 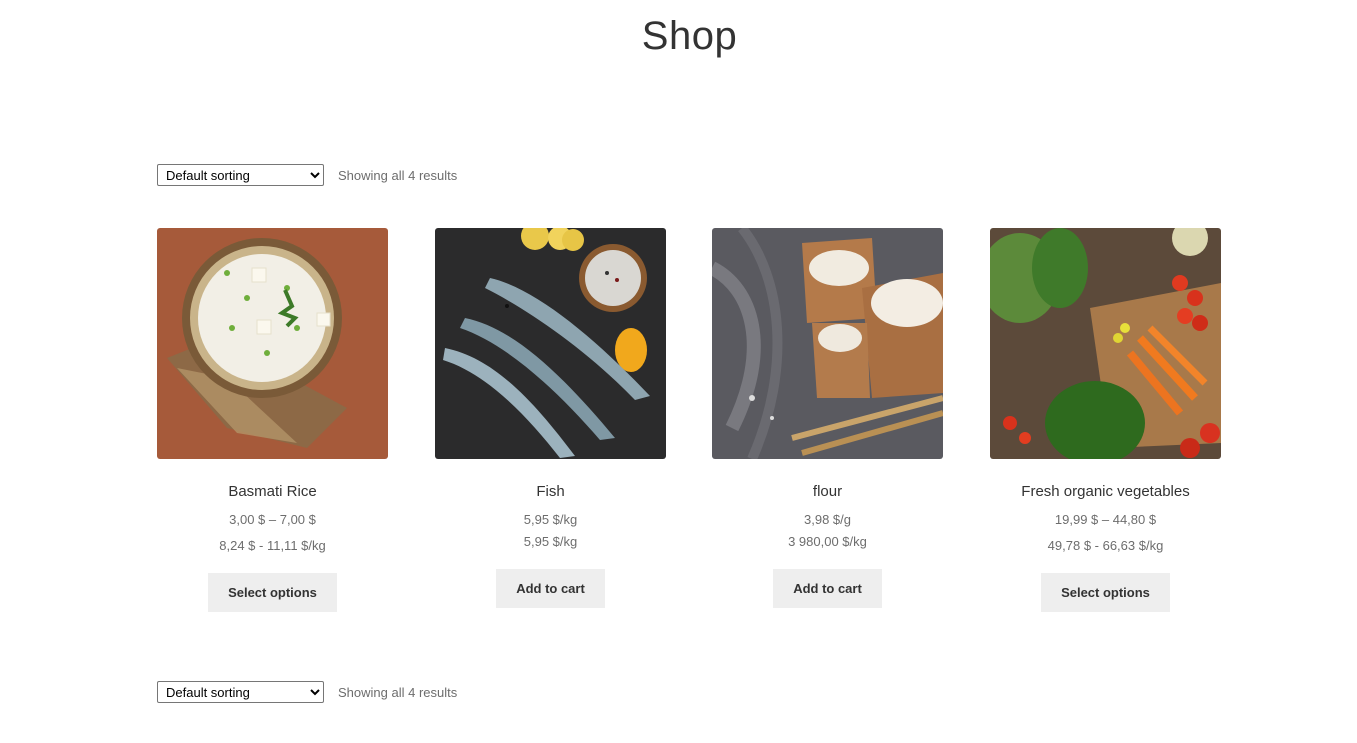 I want to click on product-image-fish, so click(x=550, y=343).